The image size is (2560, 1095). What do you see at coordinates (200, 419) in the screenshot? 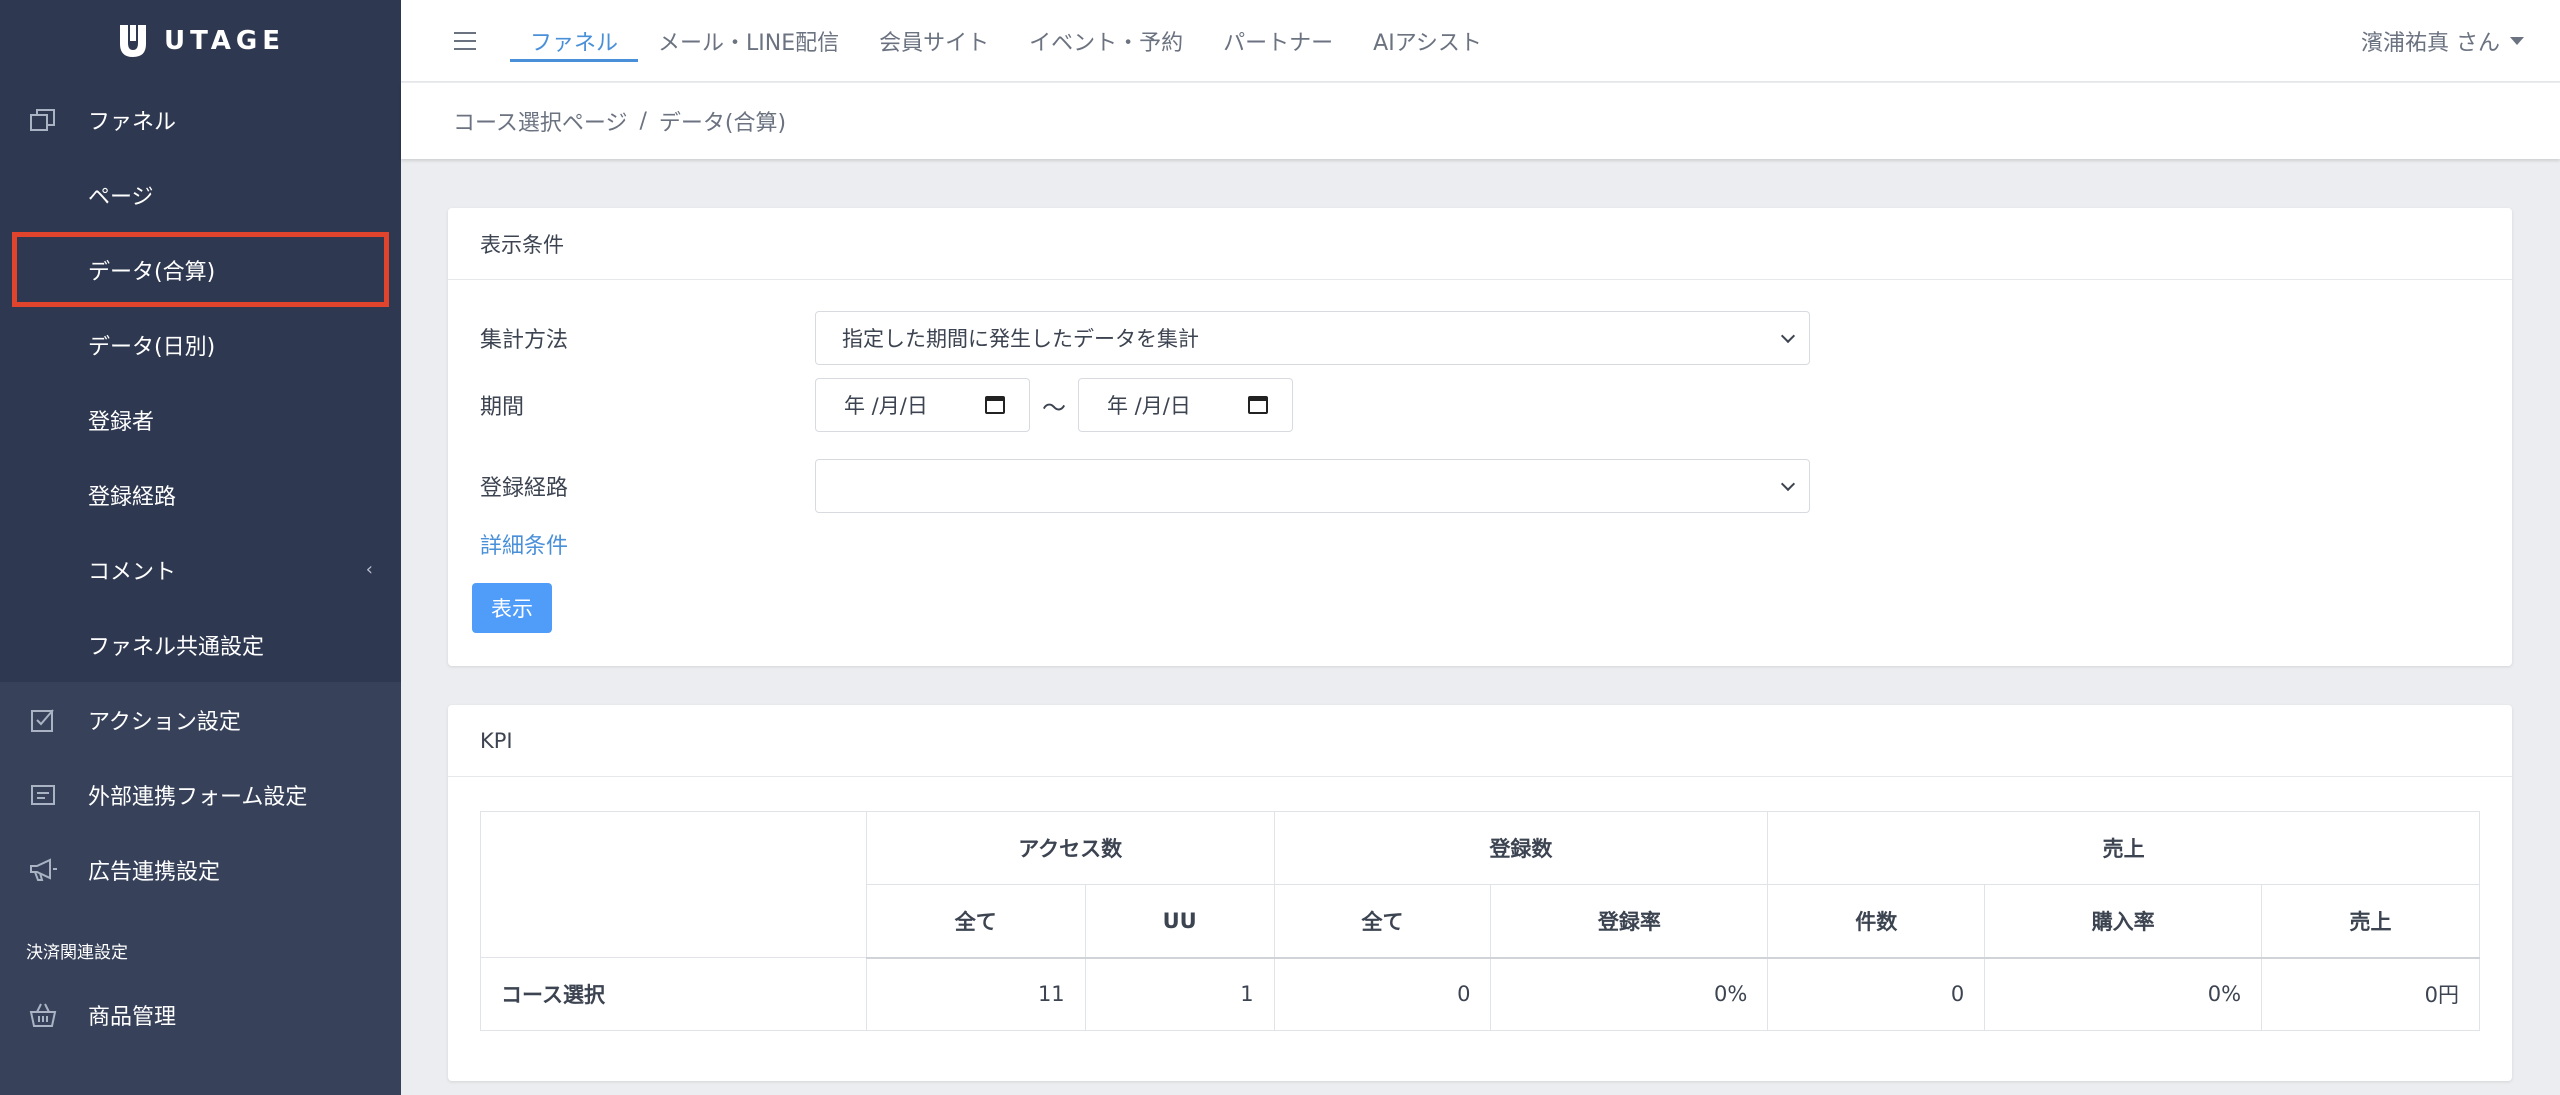
I see `sidebar-item-registrants: 登録者` at bounding box center [200, 419].